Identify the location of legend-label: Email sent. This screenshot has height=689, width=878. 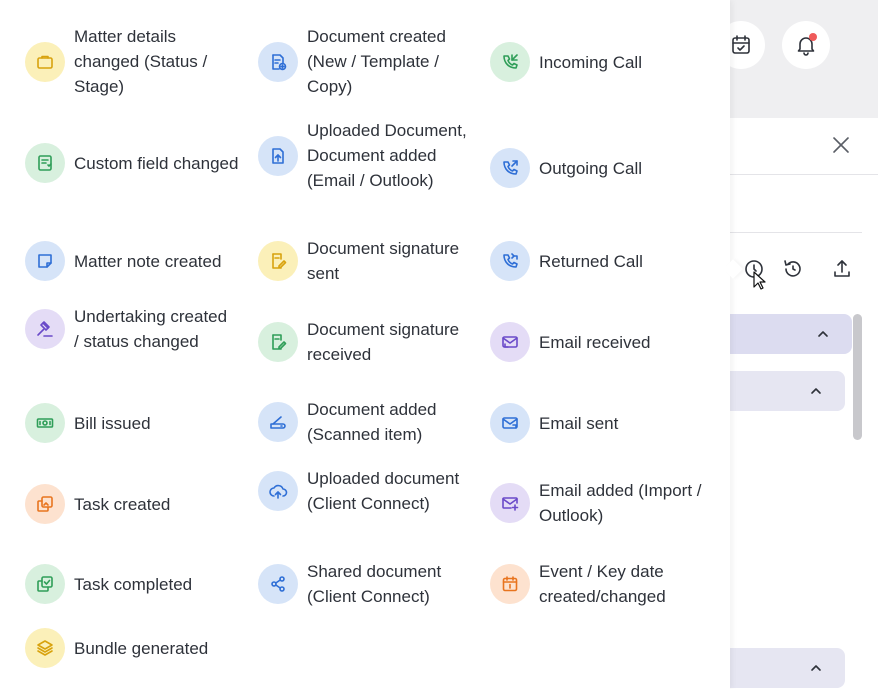
(579, 423).